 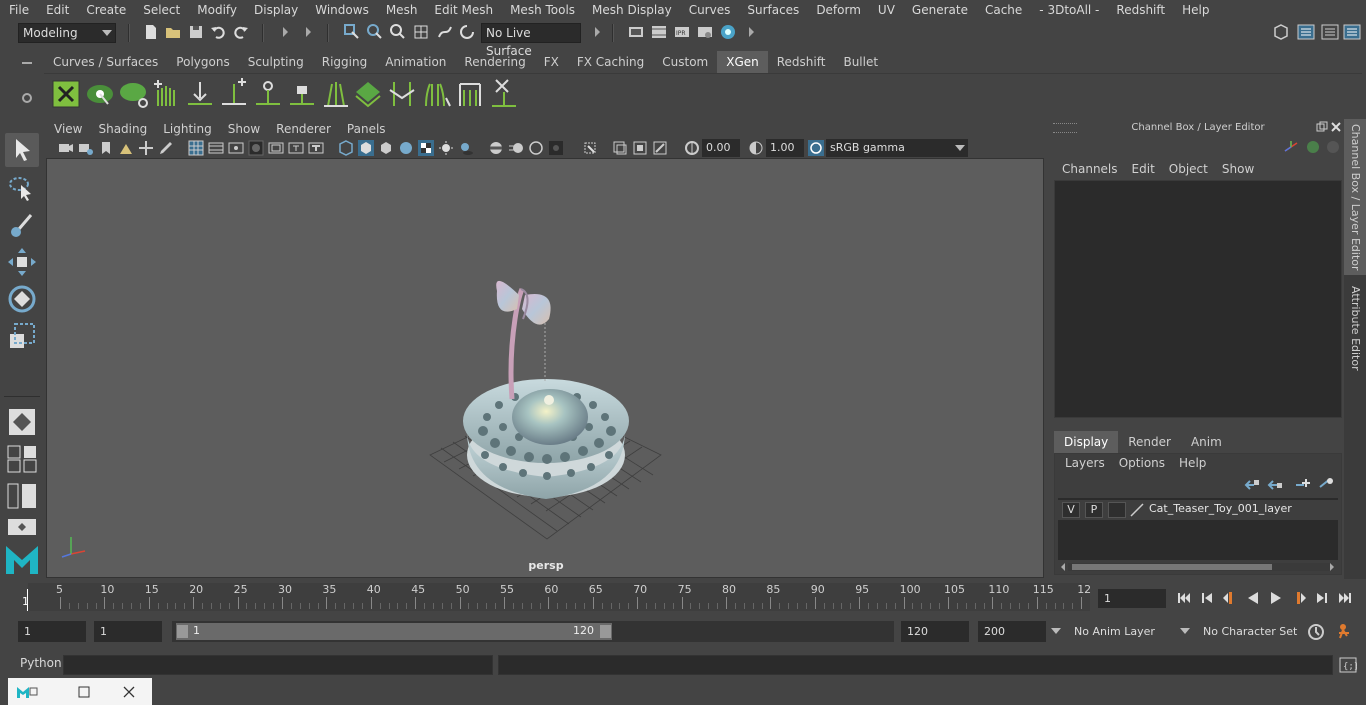 I want to click on rotate-tool, so click(x=22, y=299).